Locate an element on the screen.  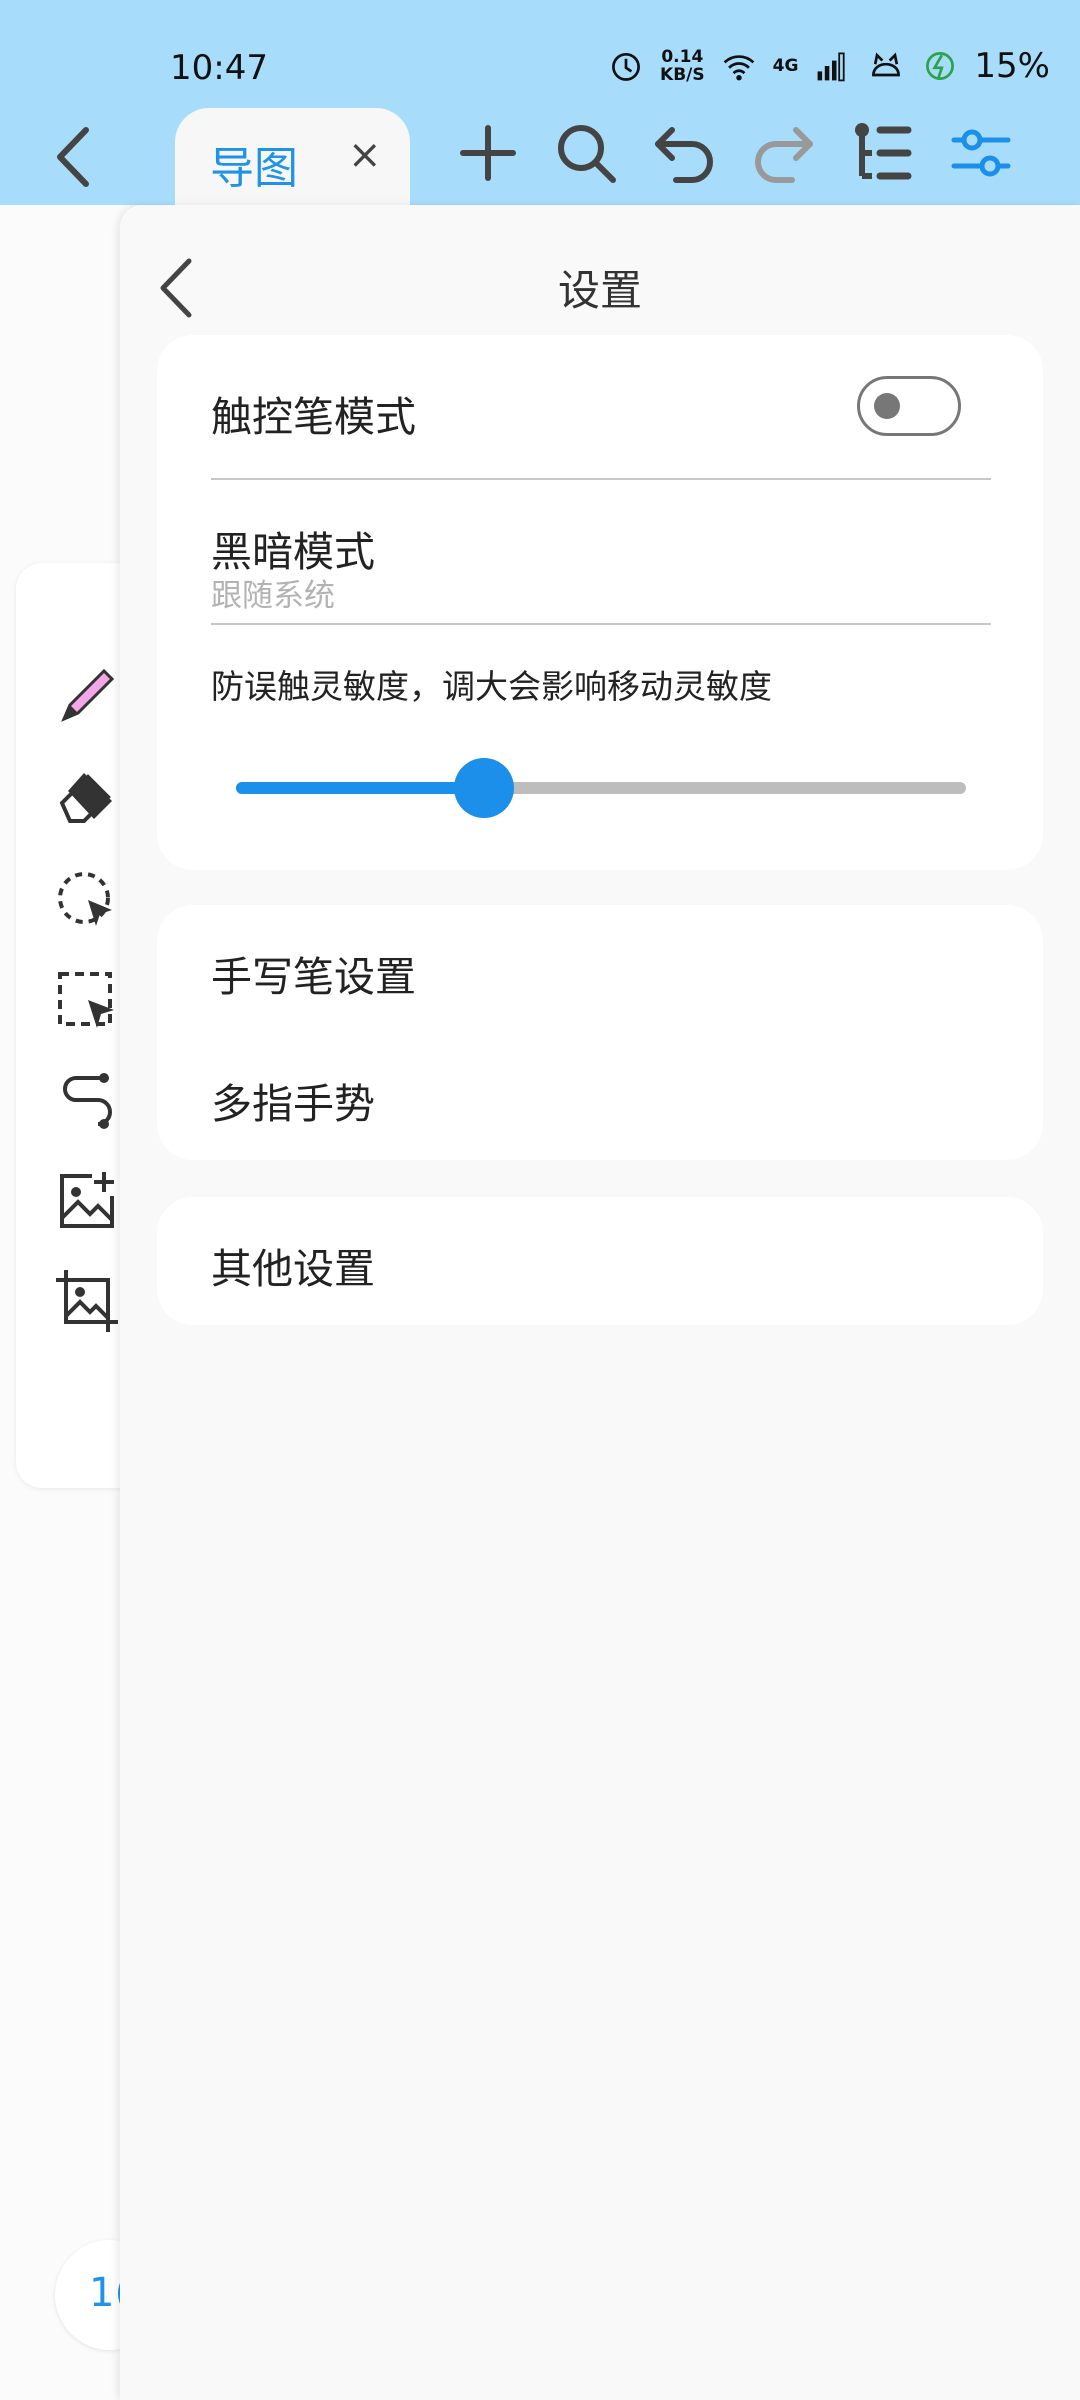
net-speed: 0.14 KB/S is located at coordinates (682, 66).